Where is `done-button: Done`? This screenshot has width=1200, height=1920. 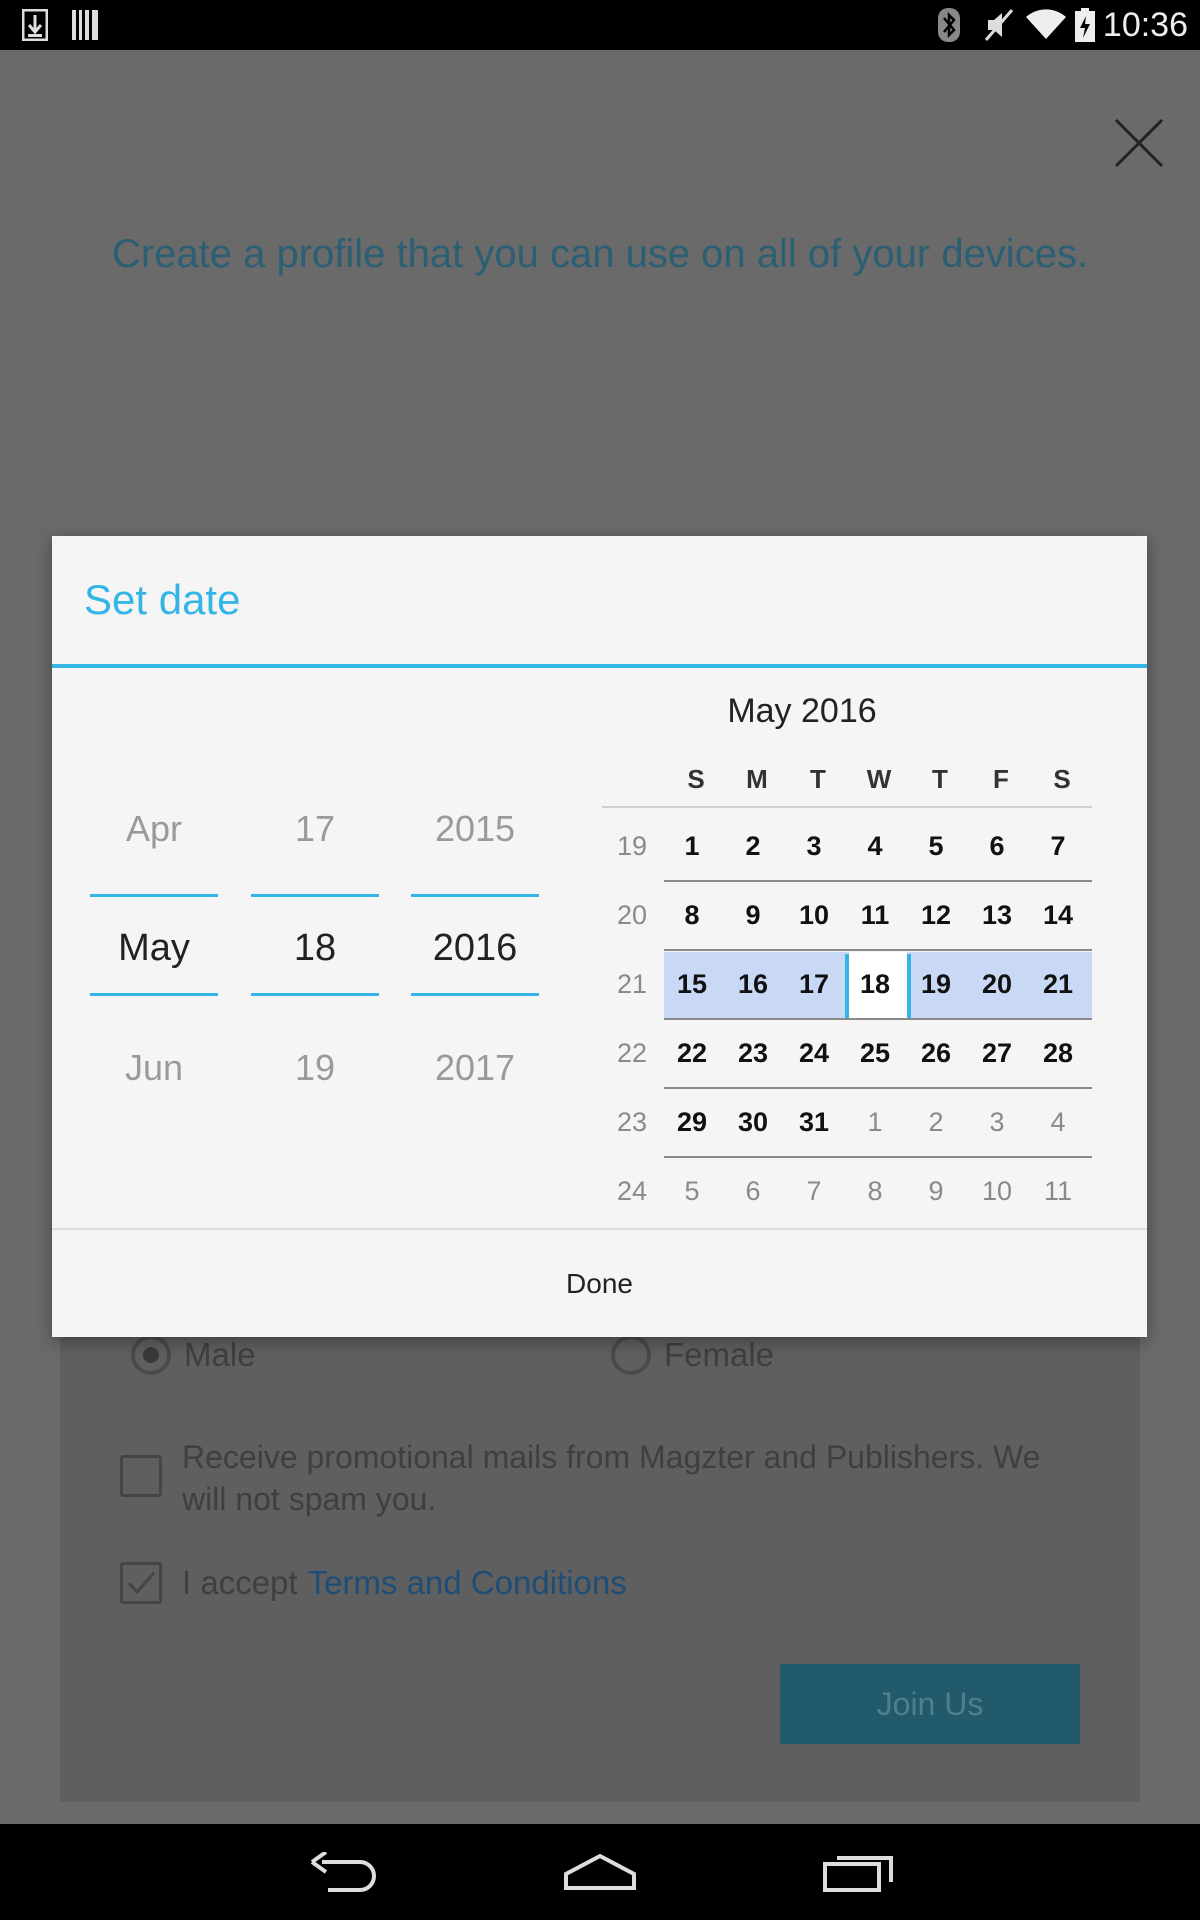
done-button: Done is located at coordinates (599, 1283).